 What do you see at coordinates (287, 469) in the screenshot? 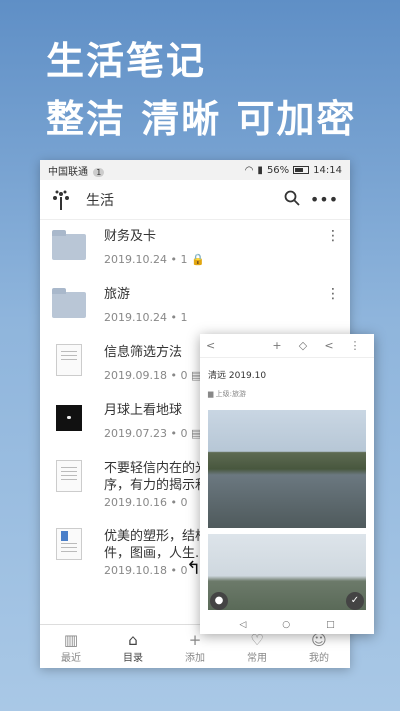
I see `lake-photo` at bounding box center [287, 469].